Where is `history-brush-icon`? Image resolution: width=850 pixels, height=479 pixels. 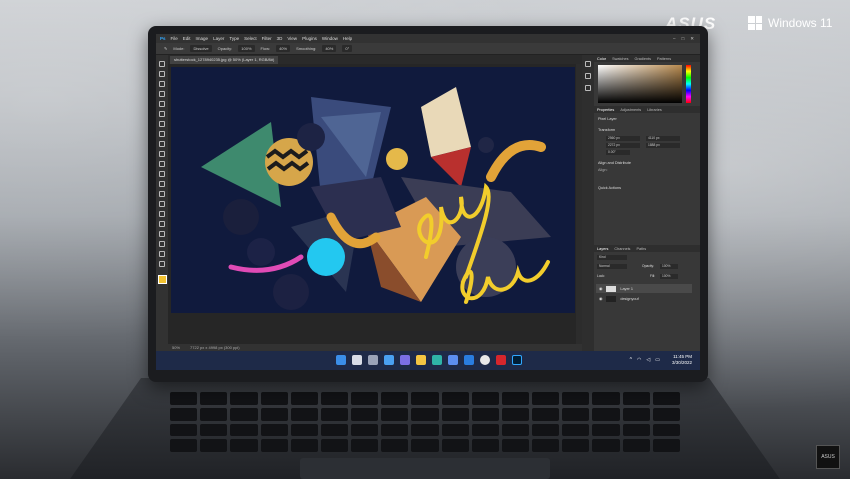
history-brush-icon is located at coordinates (162, 164).